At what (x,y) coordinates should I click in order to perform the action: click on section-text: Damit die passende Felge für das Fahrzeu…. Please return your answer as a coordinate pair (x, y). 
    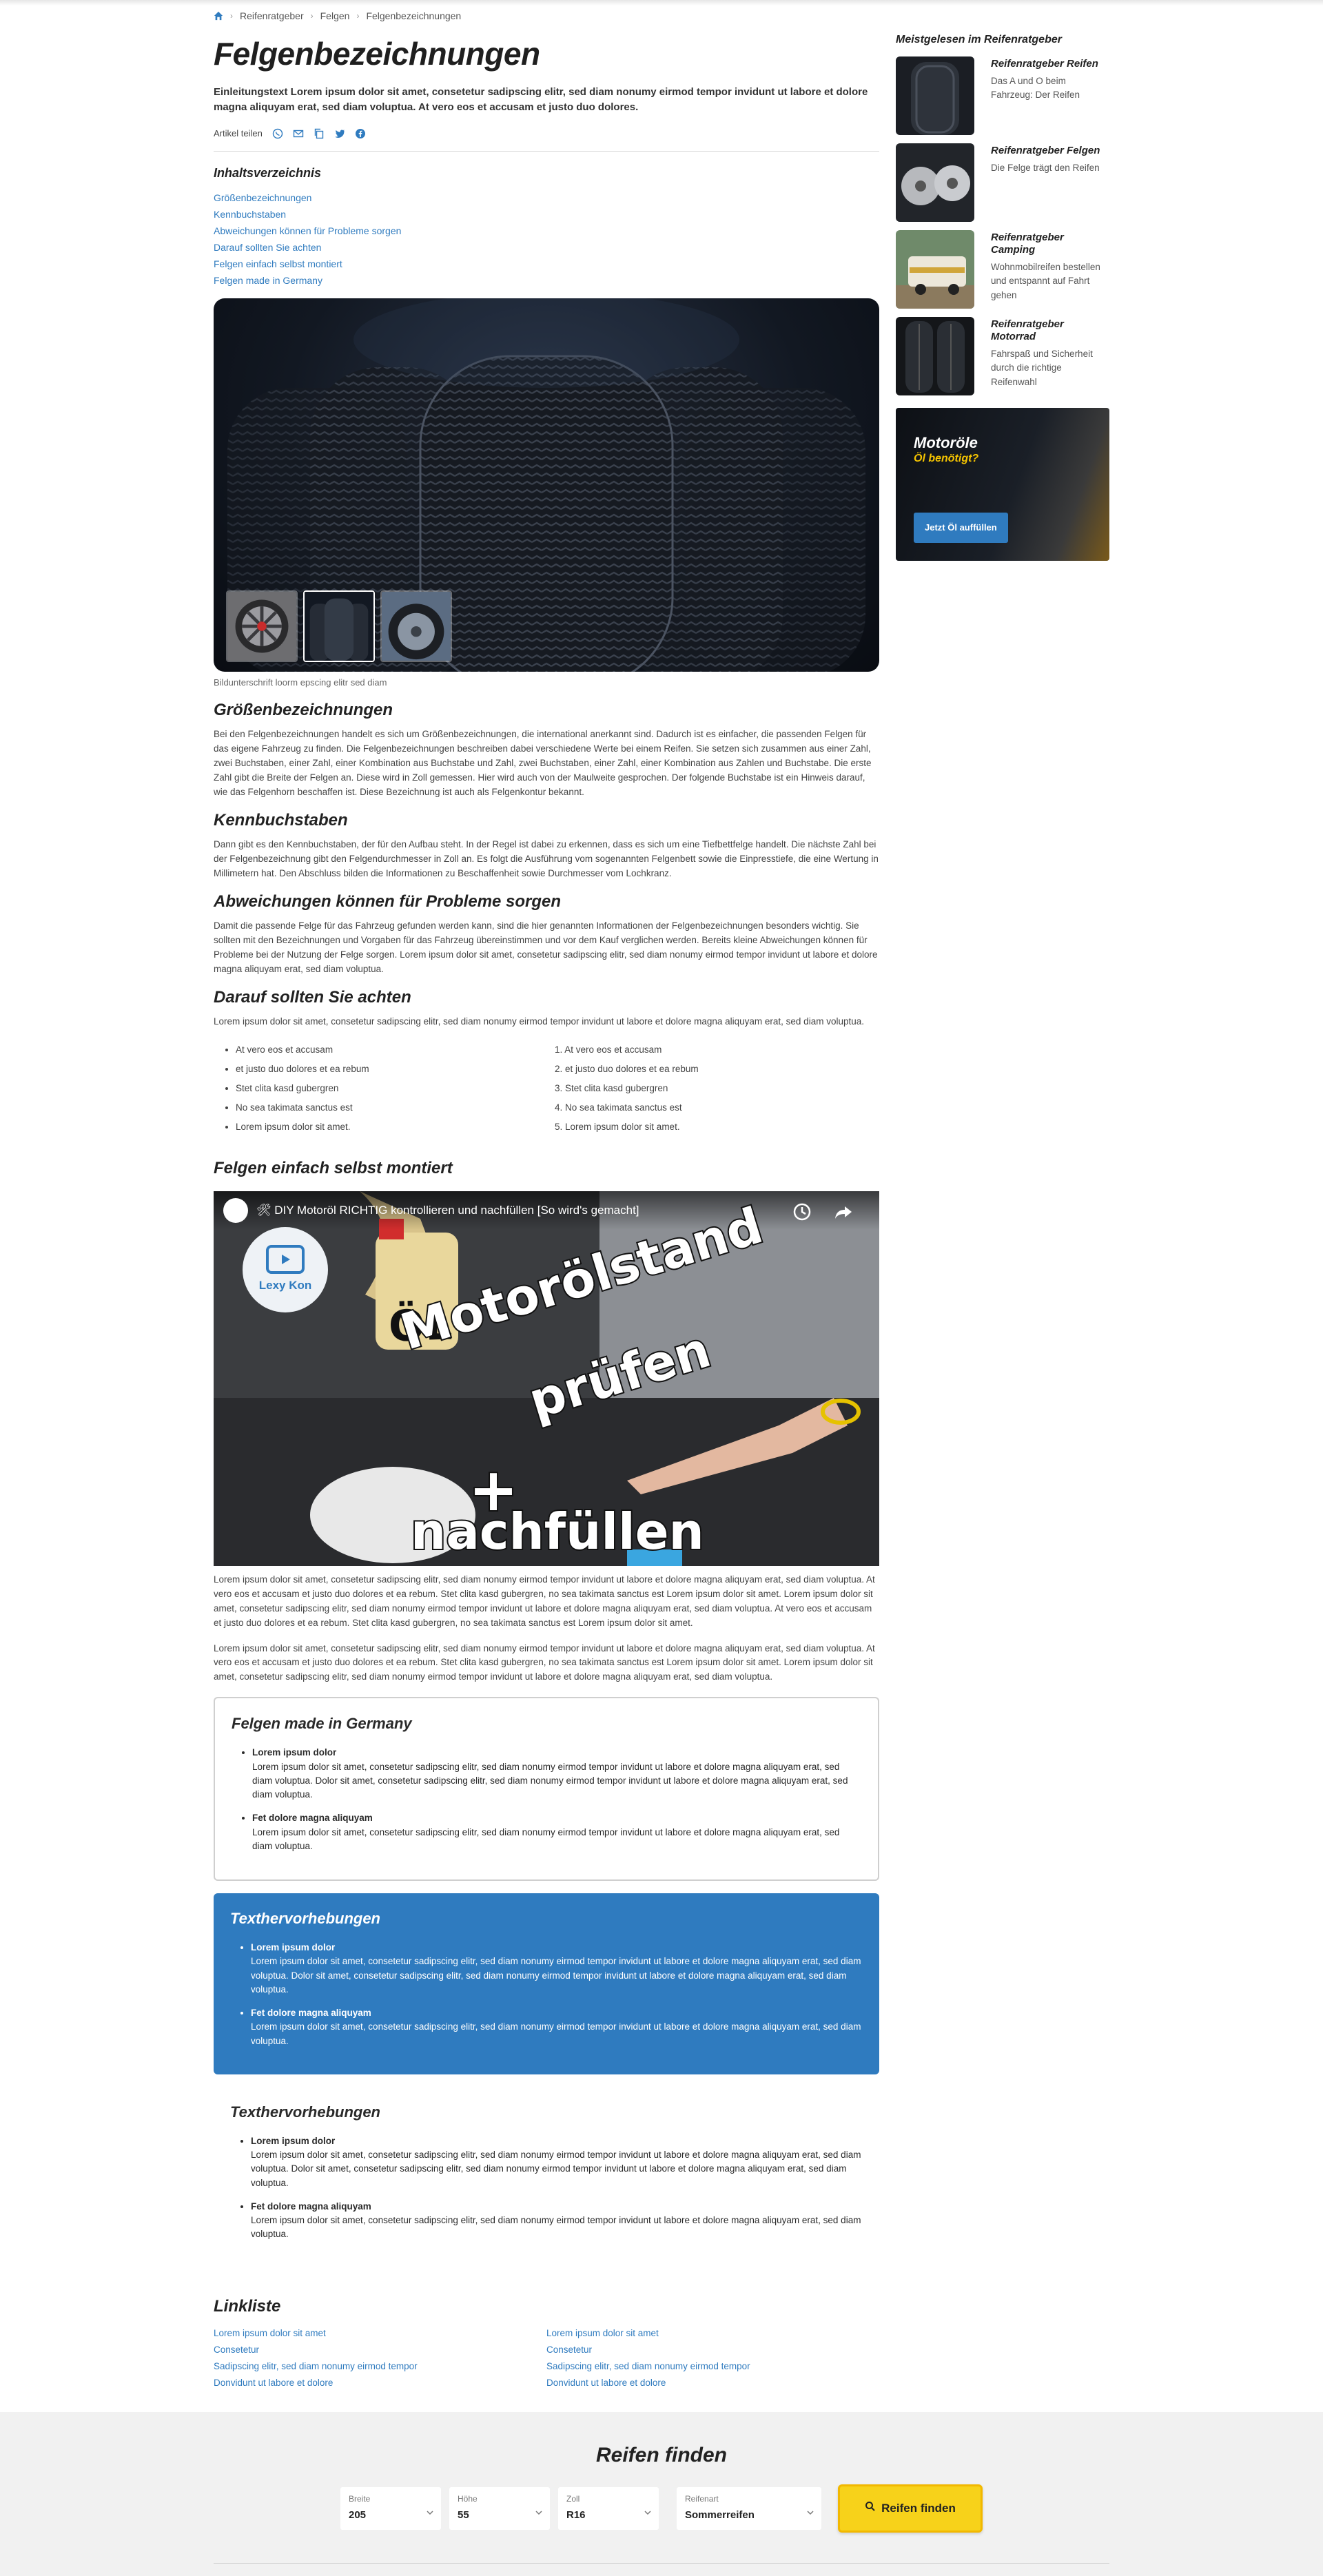
    Looking at the image, I should click on (546, 947).